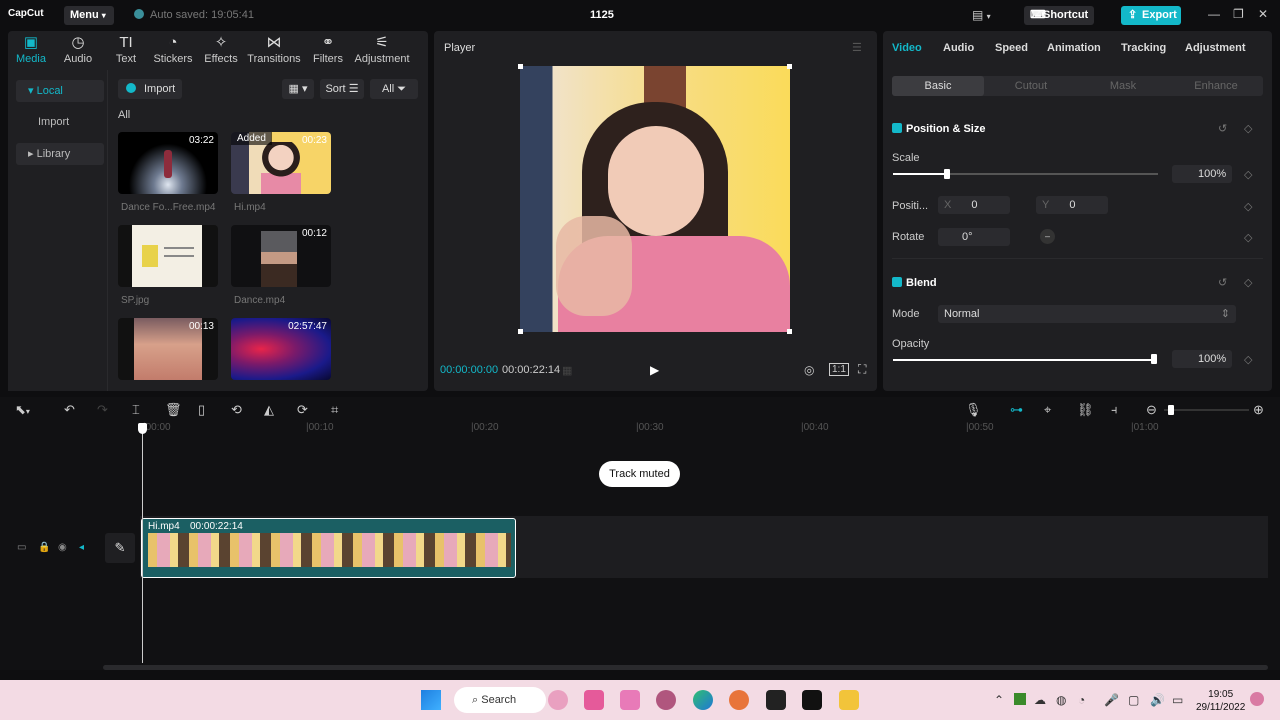 The height and width of the screenshot is (720, 1280). What do you see at coordinates (22, 410) in the screenshot?
I see `select-icon: ⬉▾` at bounding box center [22, 410].